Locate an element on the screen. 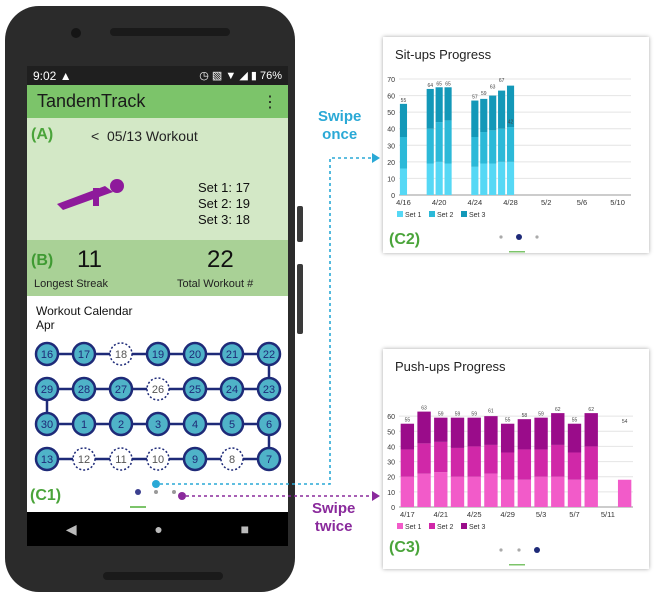 The height and width of the screenshot is (593, 654). swipe-twice-start is located at coordinates (182, 496).